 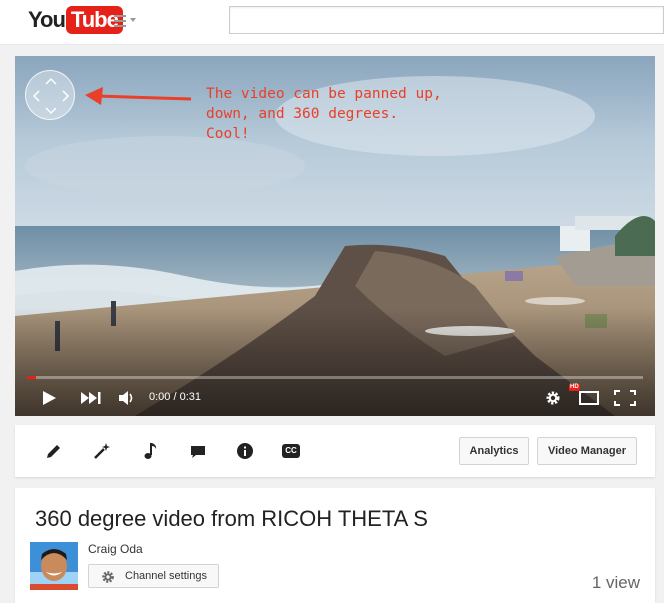 I want to click on view-count: 1 view, so click(x=615, y=582).